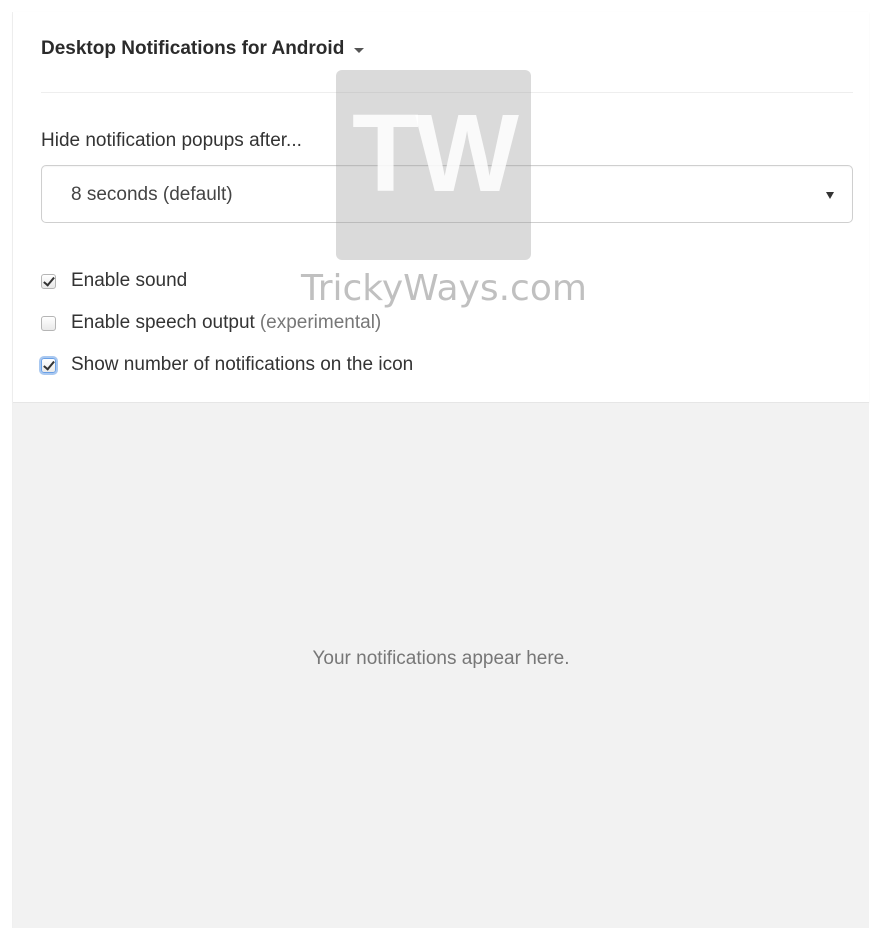  I want to click on dropdown-arrow-icon, so click(830, 195).